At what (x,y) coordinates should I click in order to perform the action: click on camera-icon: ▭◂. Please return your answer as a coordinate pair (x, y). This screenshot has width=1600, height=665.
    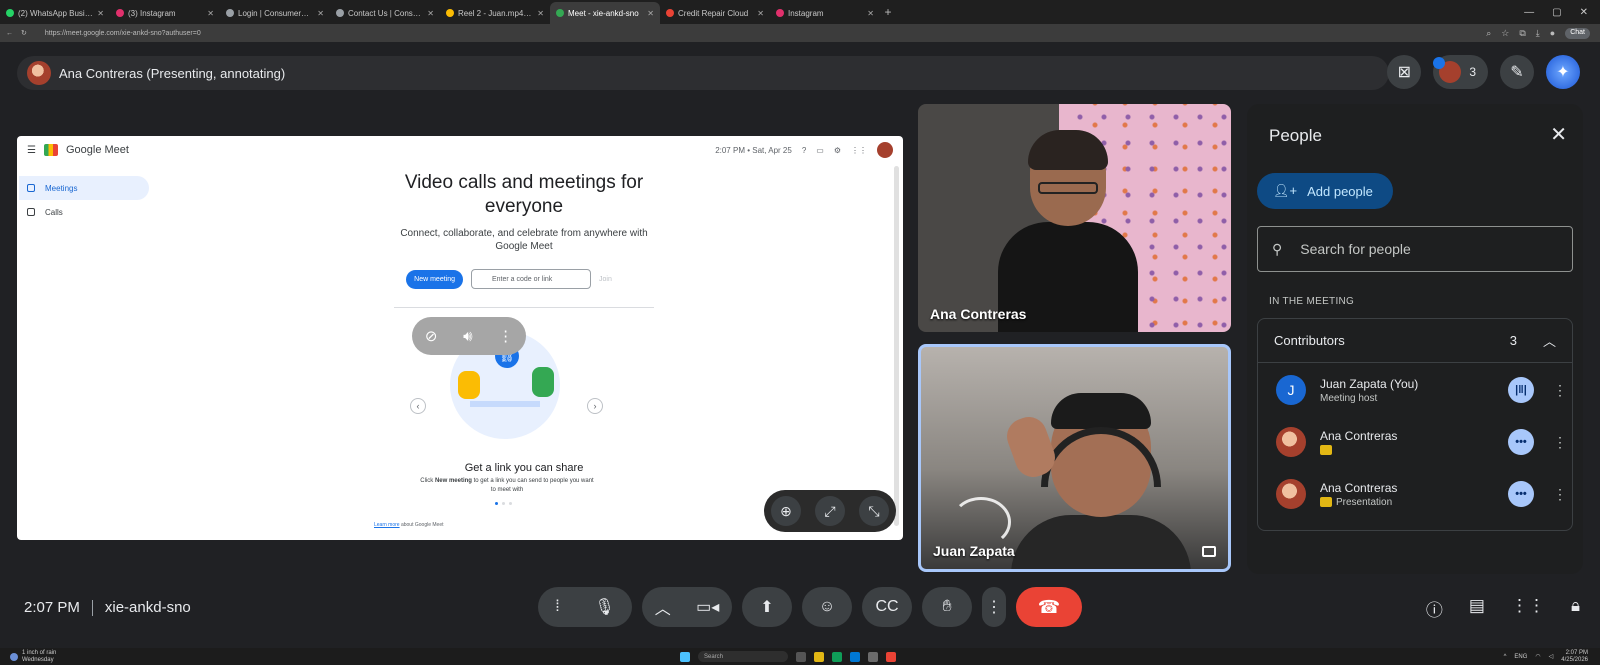
    Looking at the image, I should click on (707, 607).